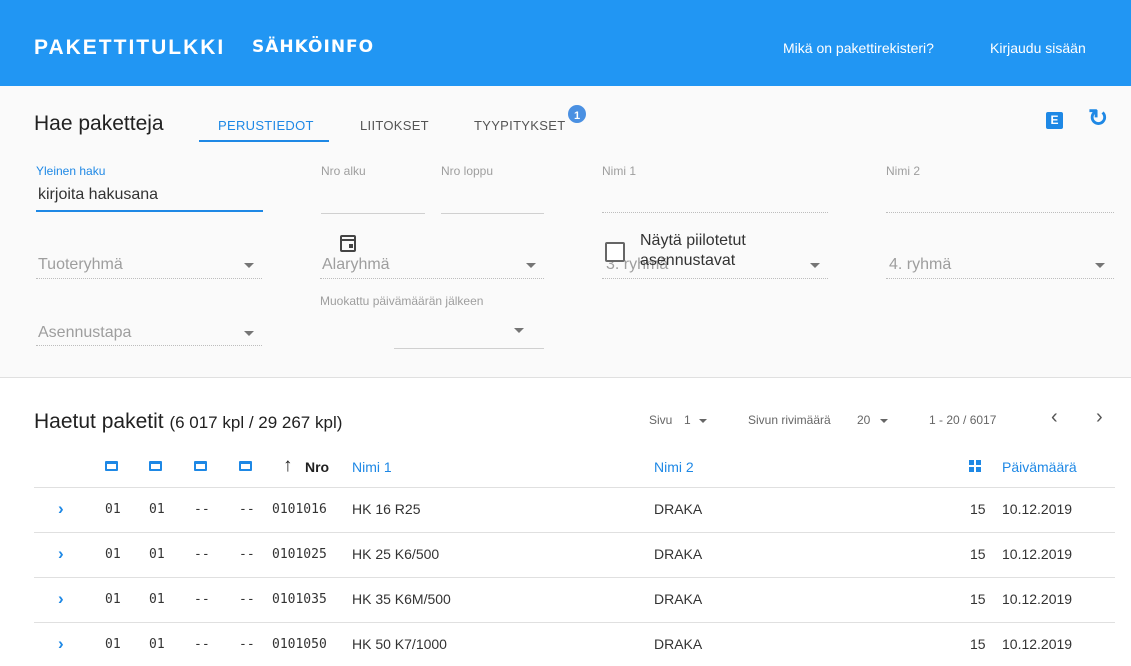 This screenshot has width=1131, height=666. What do you see at coordinates (432, 278) in the screenshot?
I see `subgroup-underline` at bounding box center [432, 278].